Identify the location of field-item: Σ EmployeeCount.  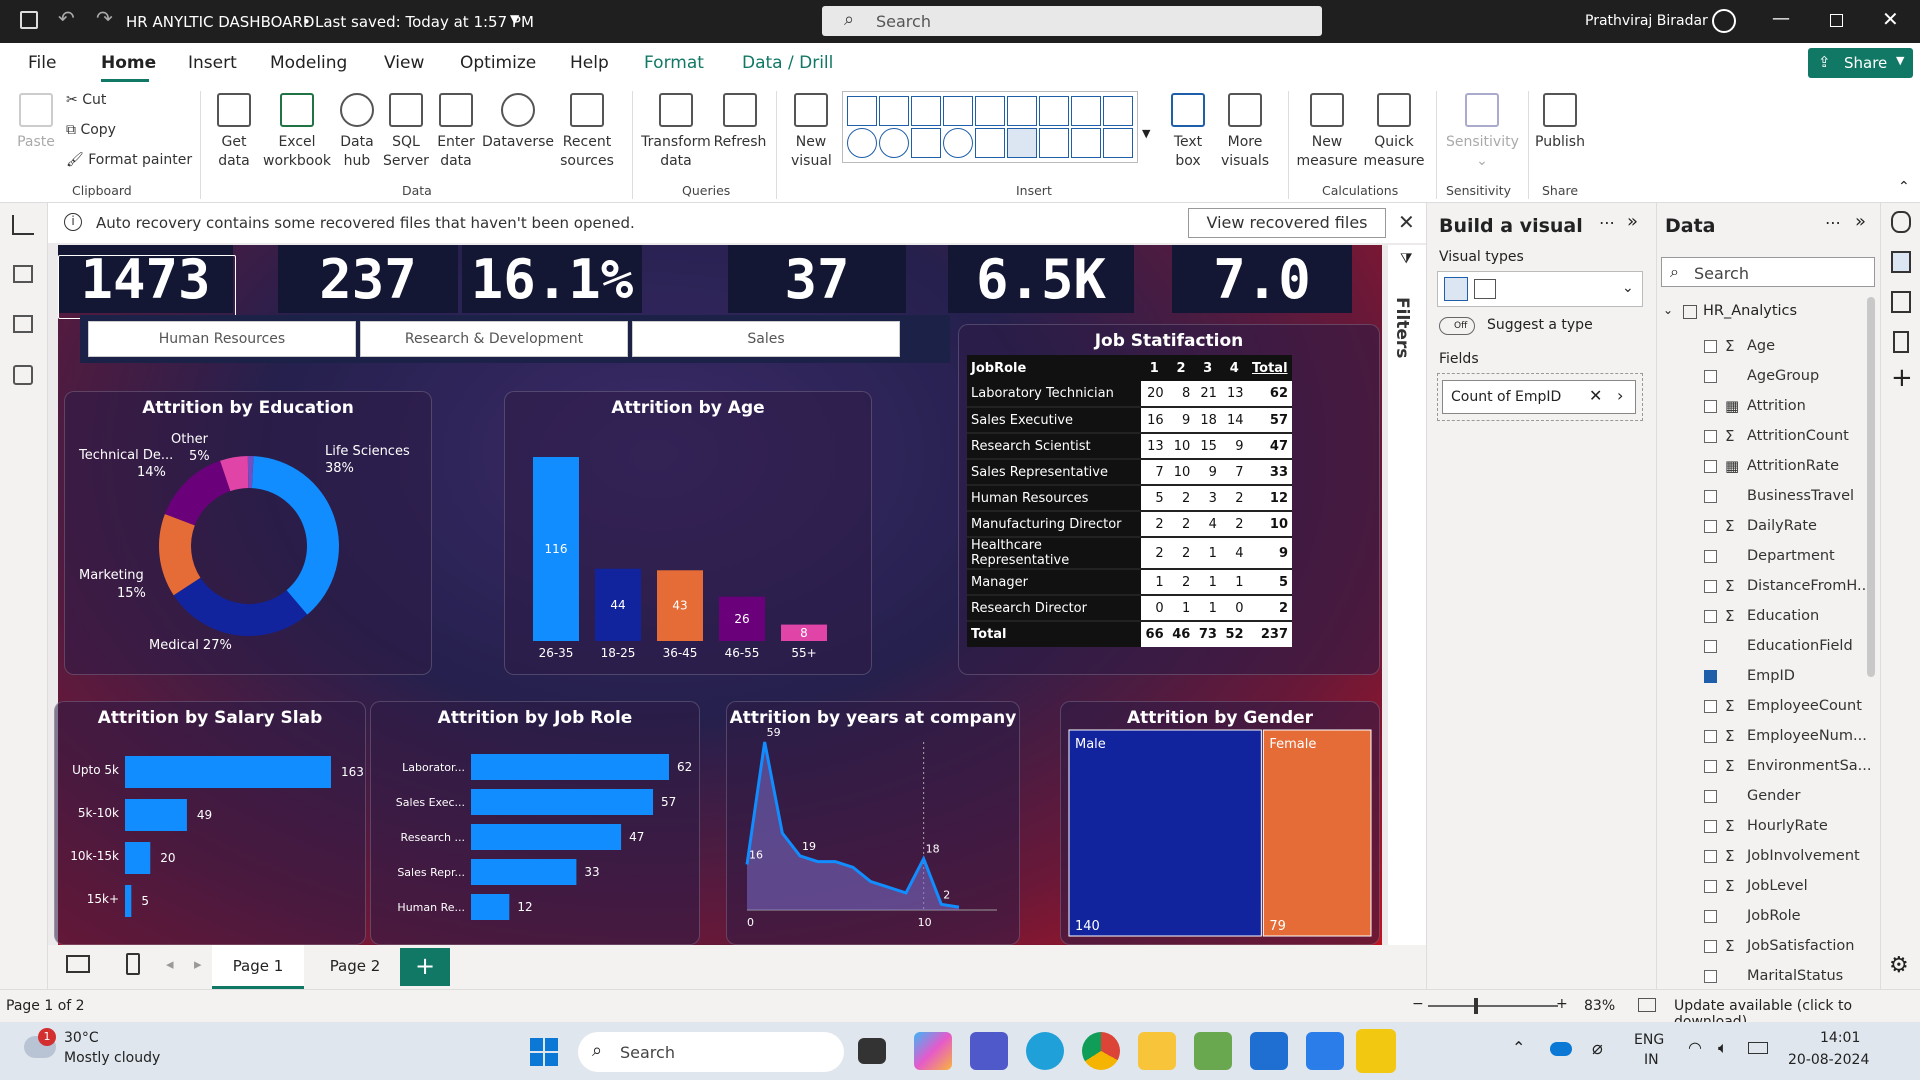
(1769, 706).